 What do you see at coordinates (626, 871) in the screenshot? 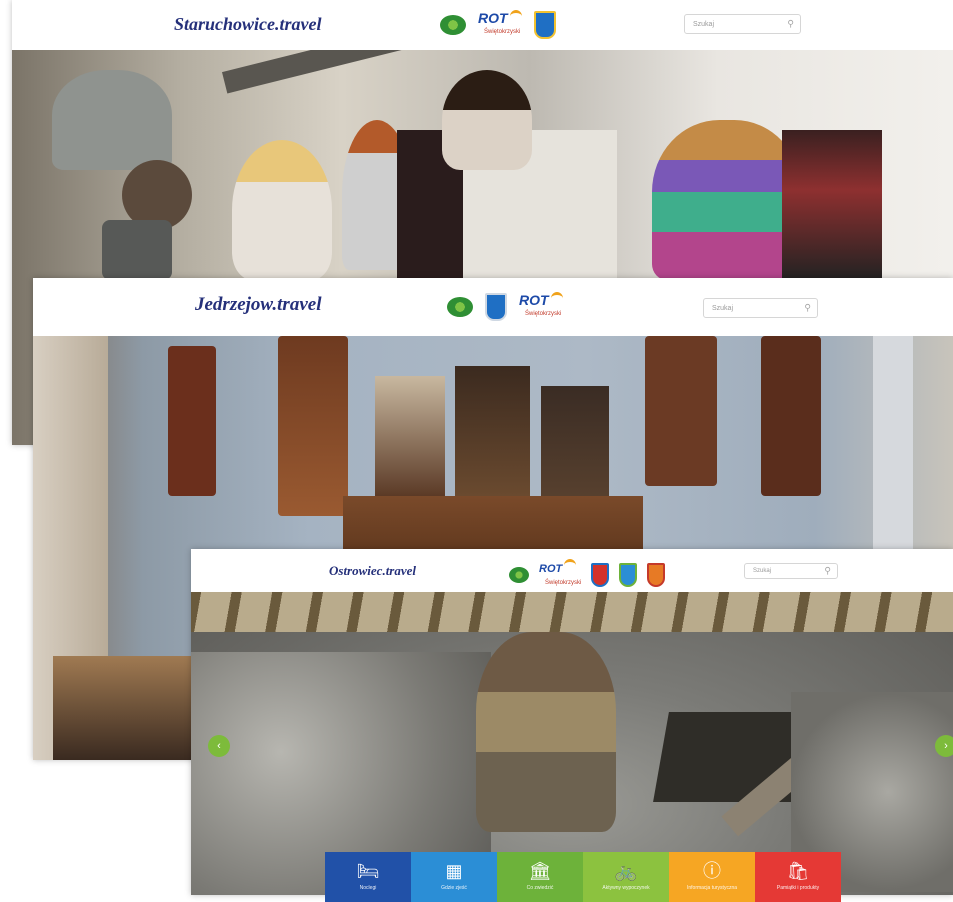
I see `bike-icon: 🚲` at bounding box center [626, 871].